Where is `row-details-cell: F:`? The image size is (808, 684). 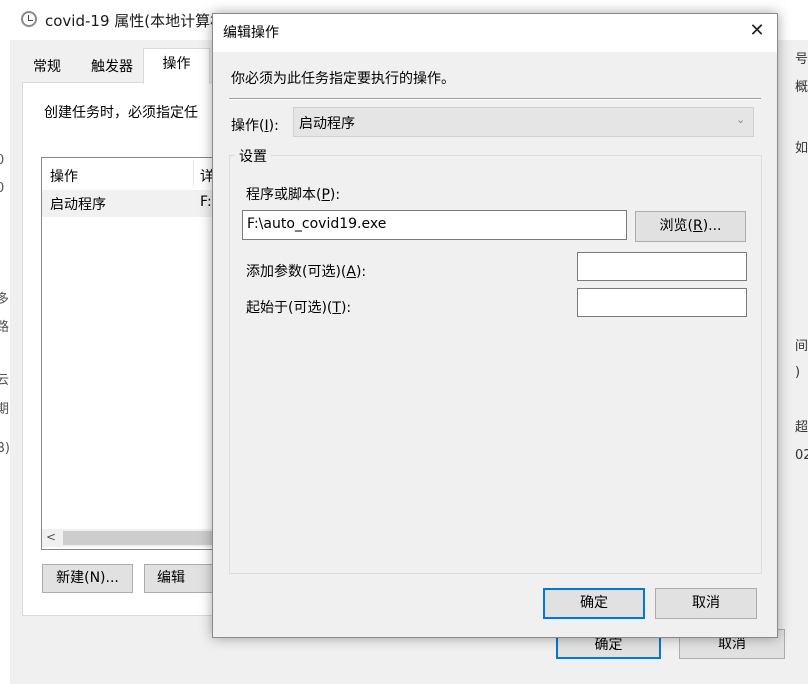 row-details-cell: F: is located at coordinates (206, 202).